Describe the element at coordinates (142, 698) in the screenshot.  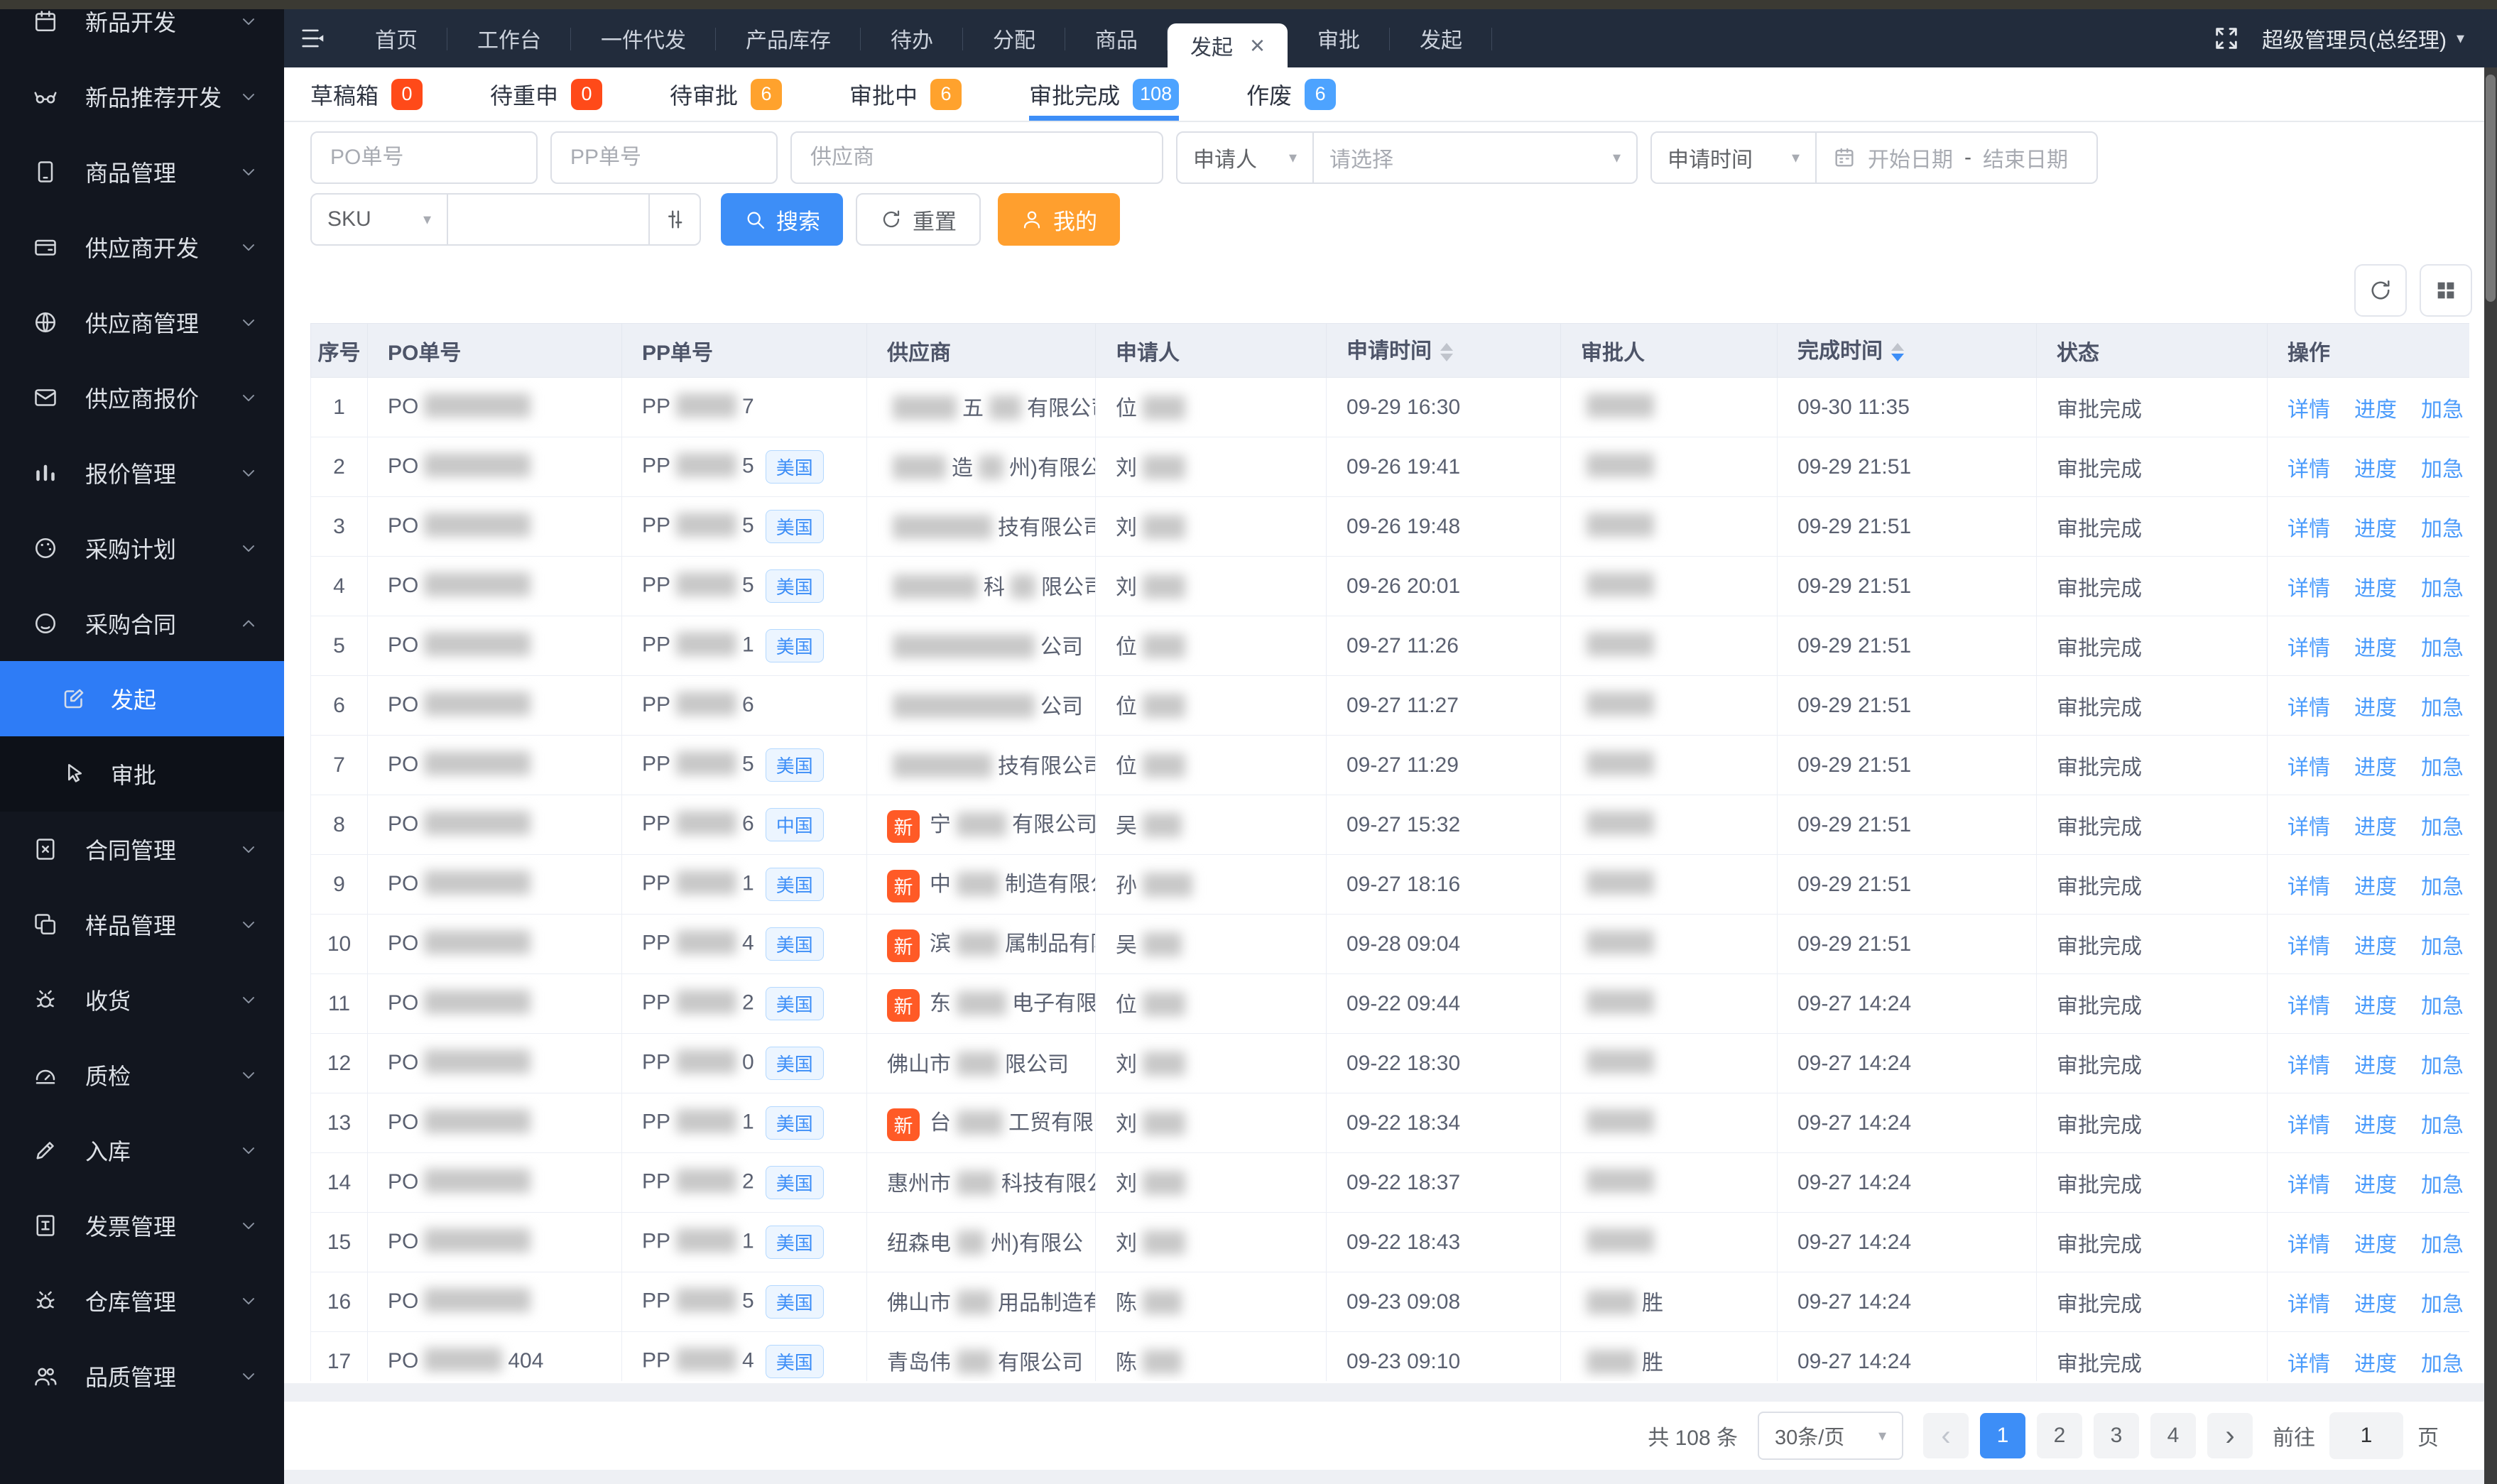
I see `sidebar-item-发起: 发起` at that location.